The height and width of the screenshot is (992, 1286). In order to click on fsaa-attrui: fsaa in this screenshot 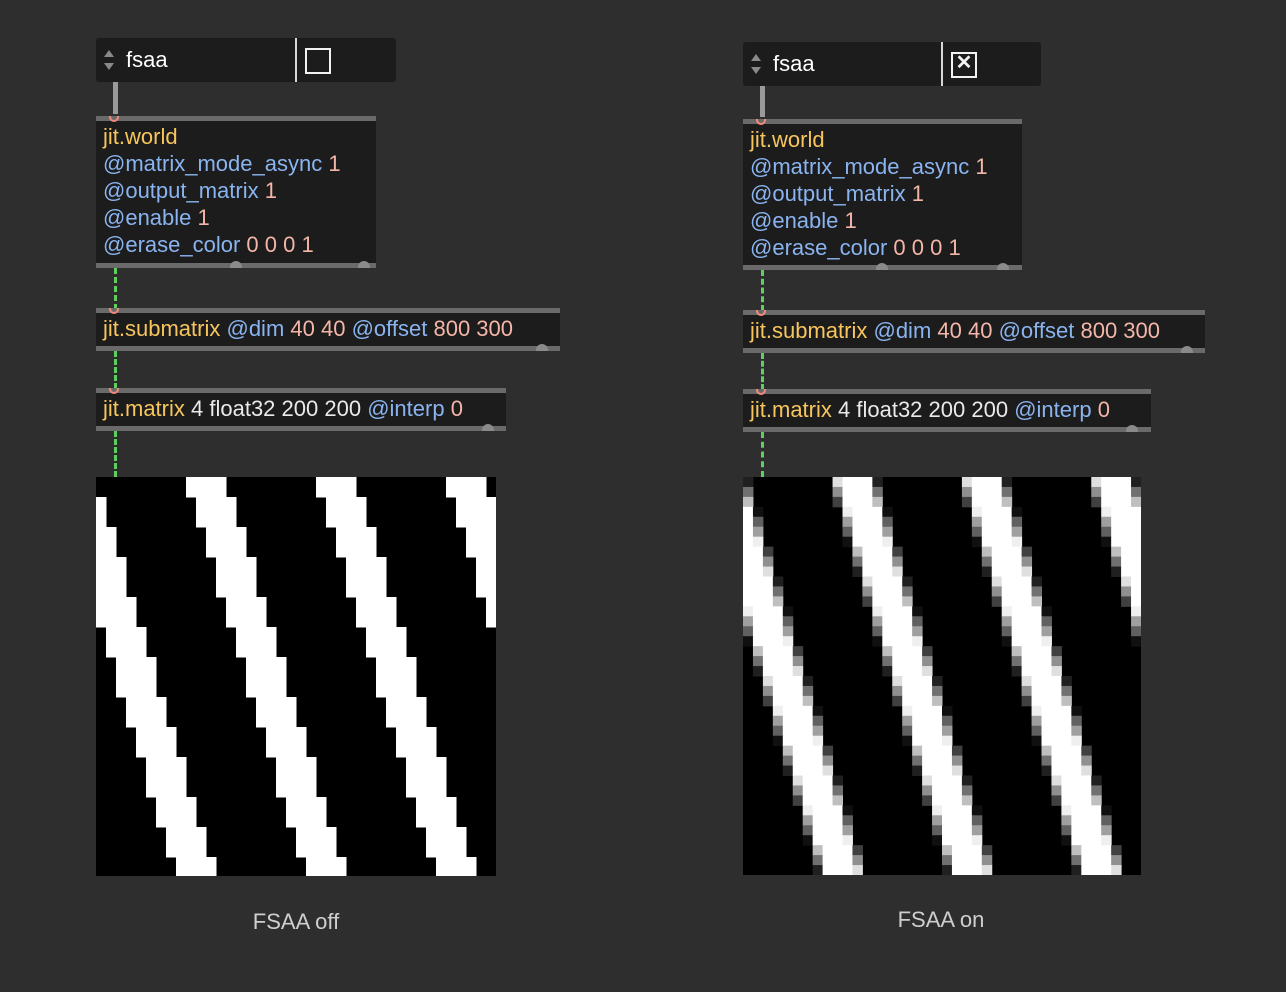, I will do `click(246, 60)`.